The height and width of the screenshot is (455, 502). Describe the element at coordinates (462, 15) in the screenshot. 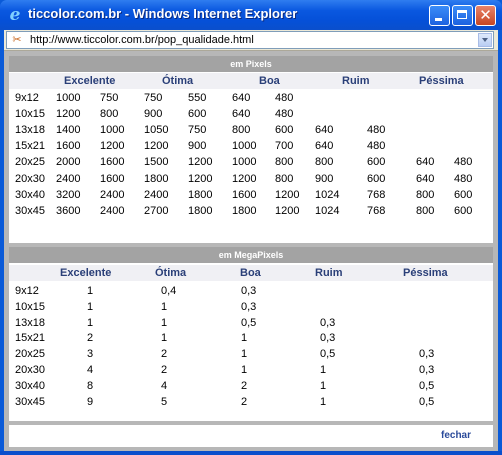

I see `maximize-button` at that location.